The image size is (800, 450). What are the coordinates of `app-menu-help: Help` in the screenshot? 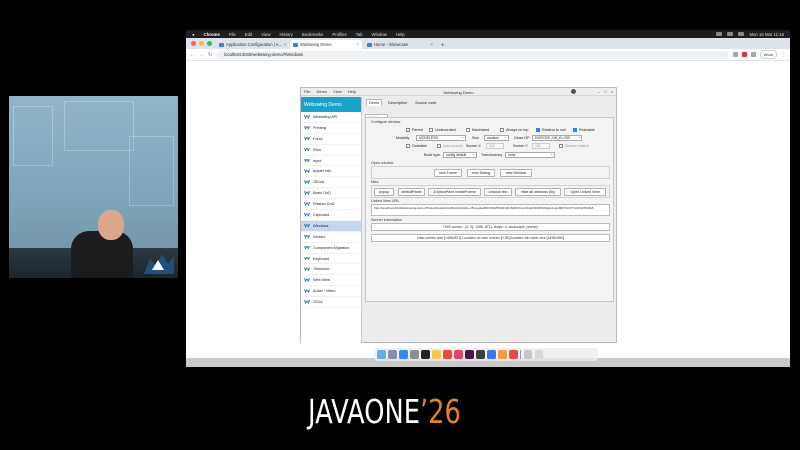 It's located at (352, 91).